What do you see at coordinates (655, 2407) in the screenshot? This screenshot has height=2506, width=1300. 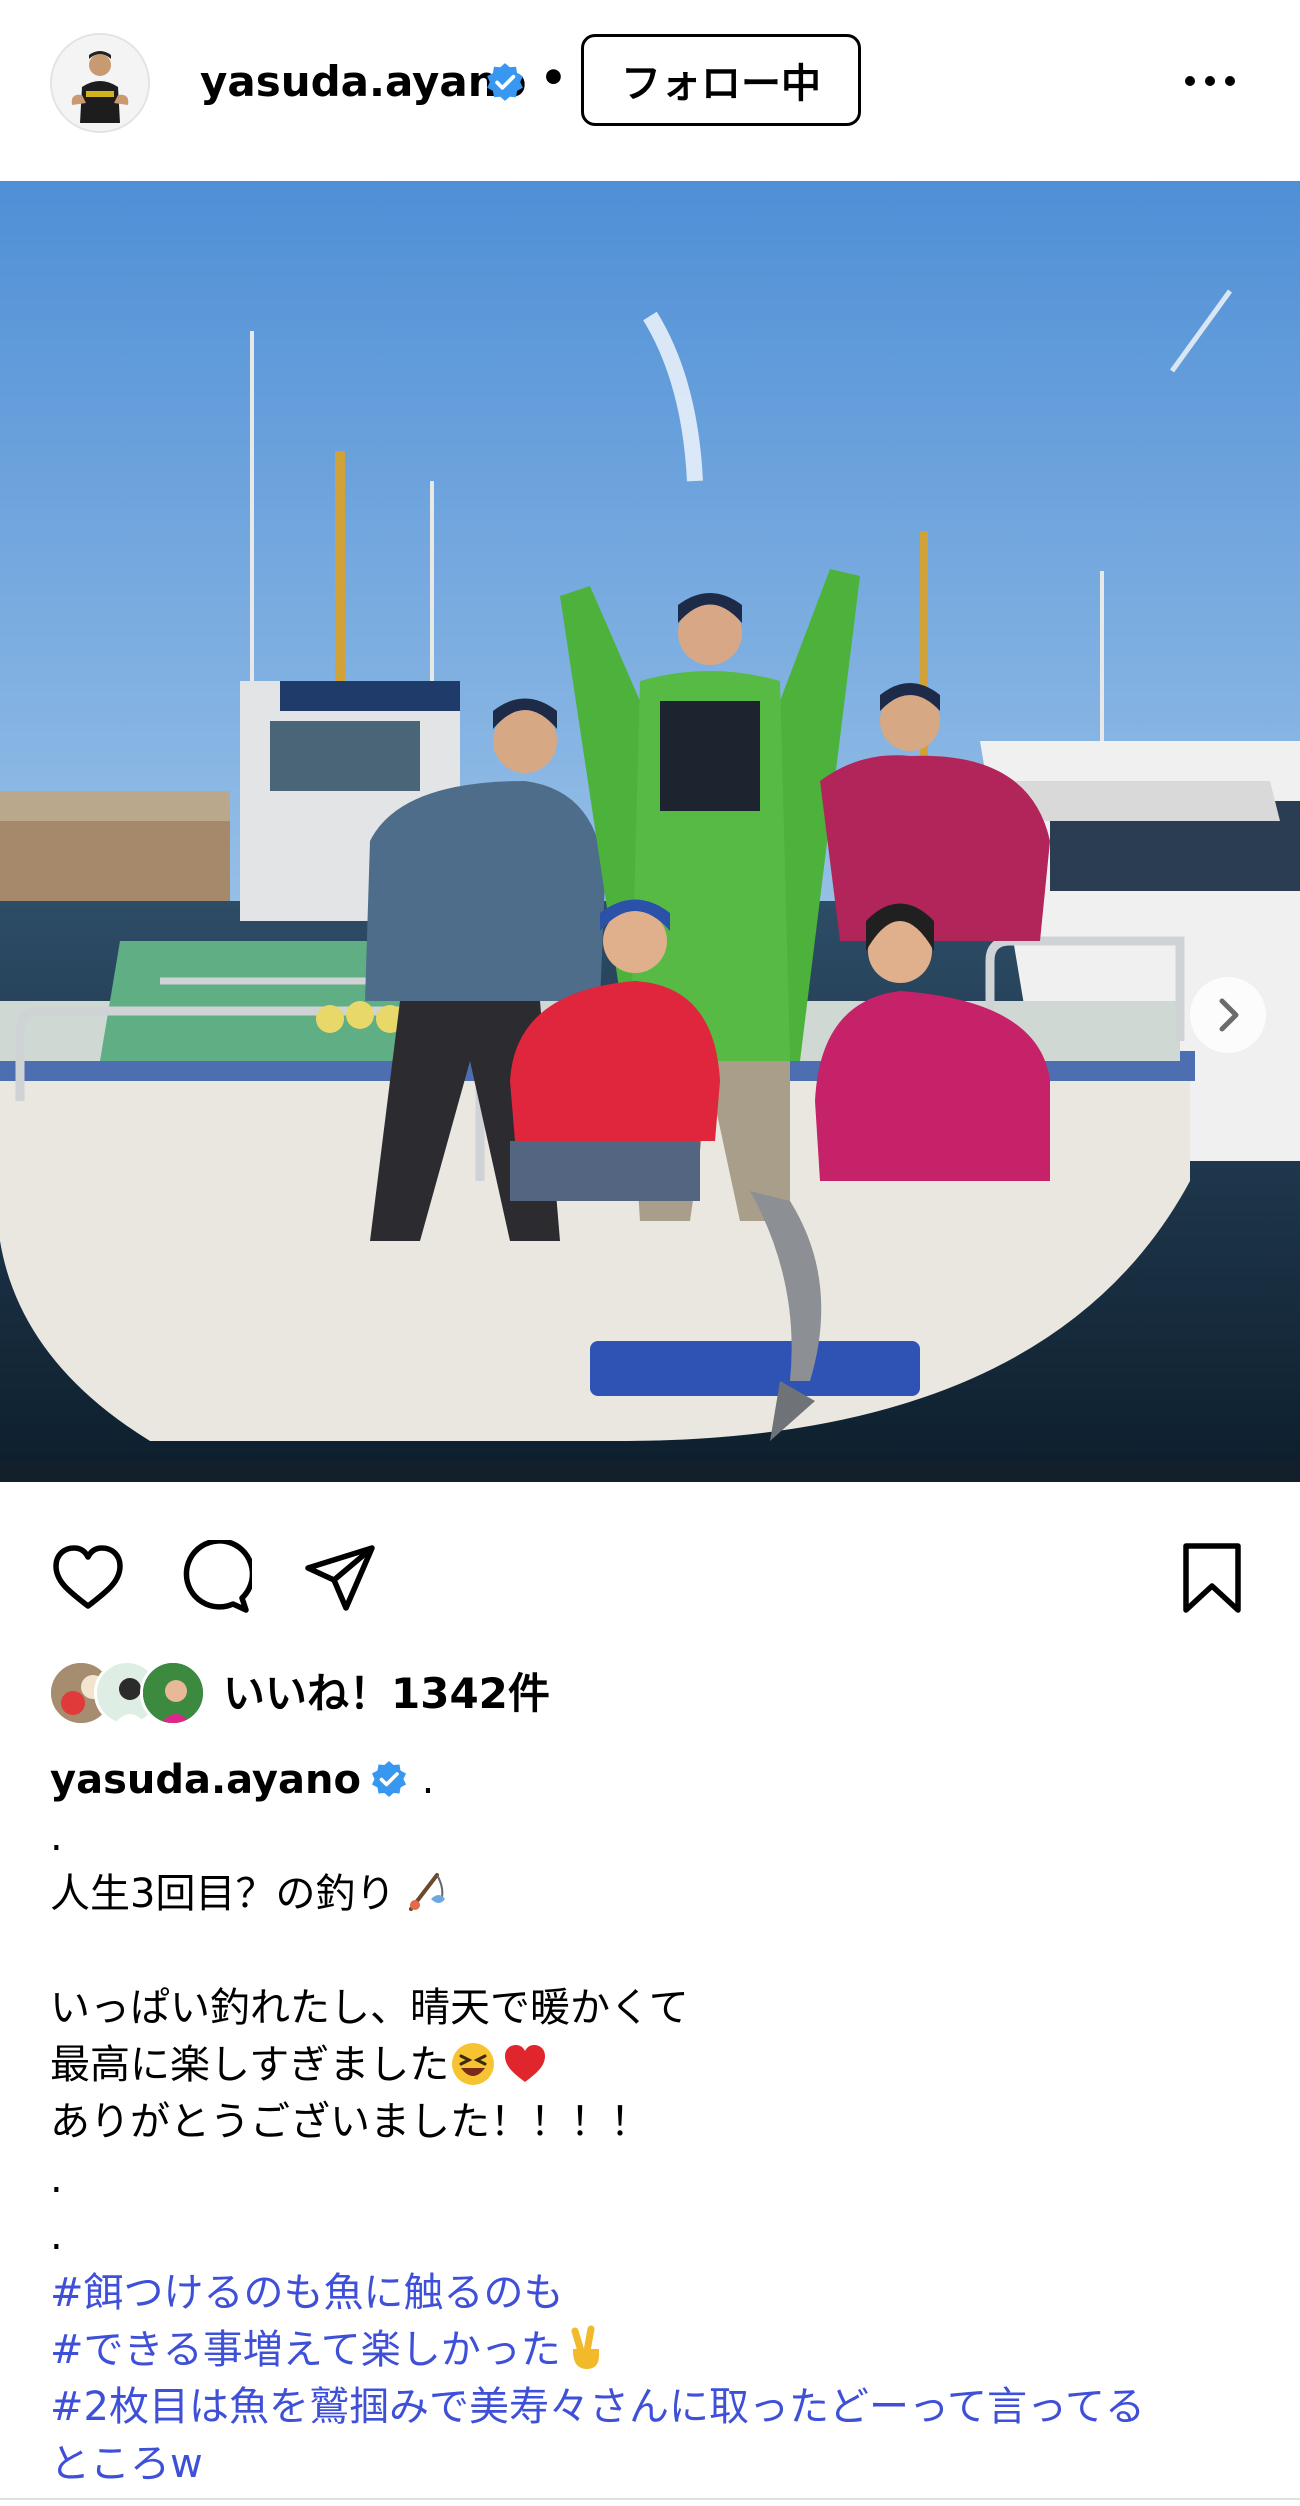 I see `hashtag-link: #2枚目は魚を鷲掴みで美寿々さんに取ったどーって言ってる` at bounding box center [655, 2407].